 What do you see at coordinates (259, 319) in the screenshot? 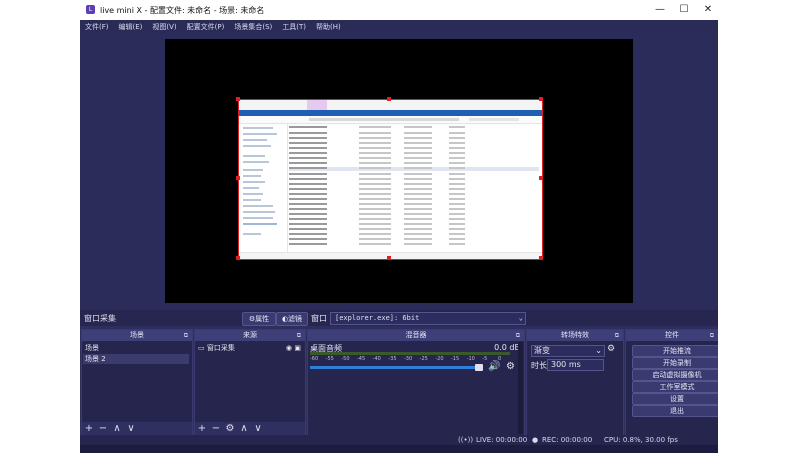
I see `properties-button: ⚙属性` at bounding box center [259, 319].